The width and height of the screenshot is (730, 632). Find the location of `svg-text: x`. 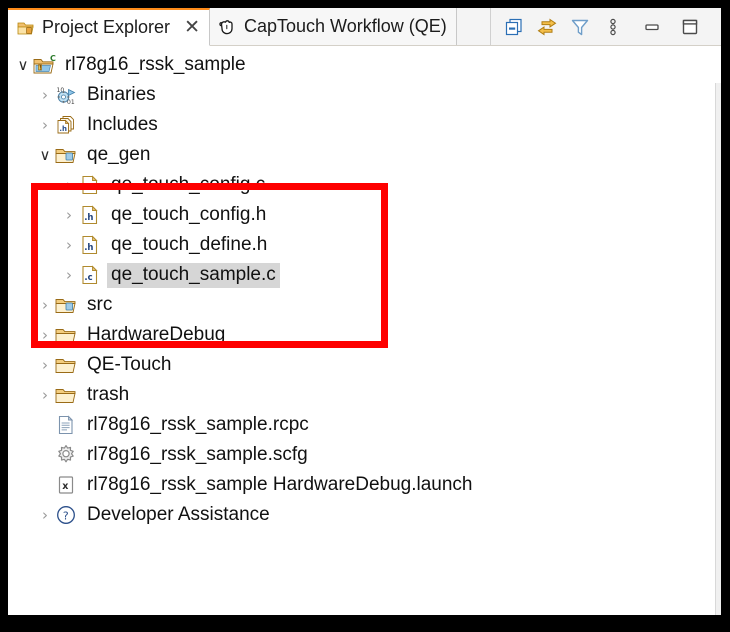

svg-text: x is located at coordinates (65, 486).